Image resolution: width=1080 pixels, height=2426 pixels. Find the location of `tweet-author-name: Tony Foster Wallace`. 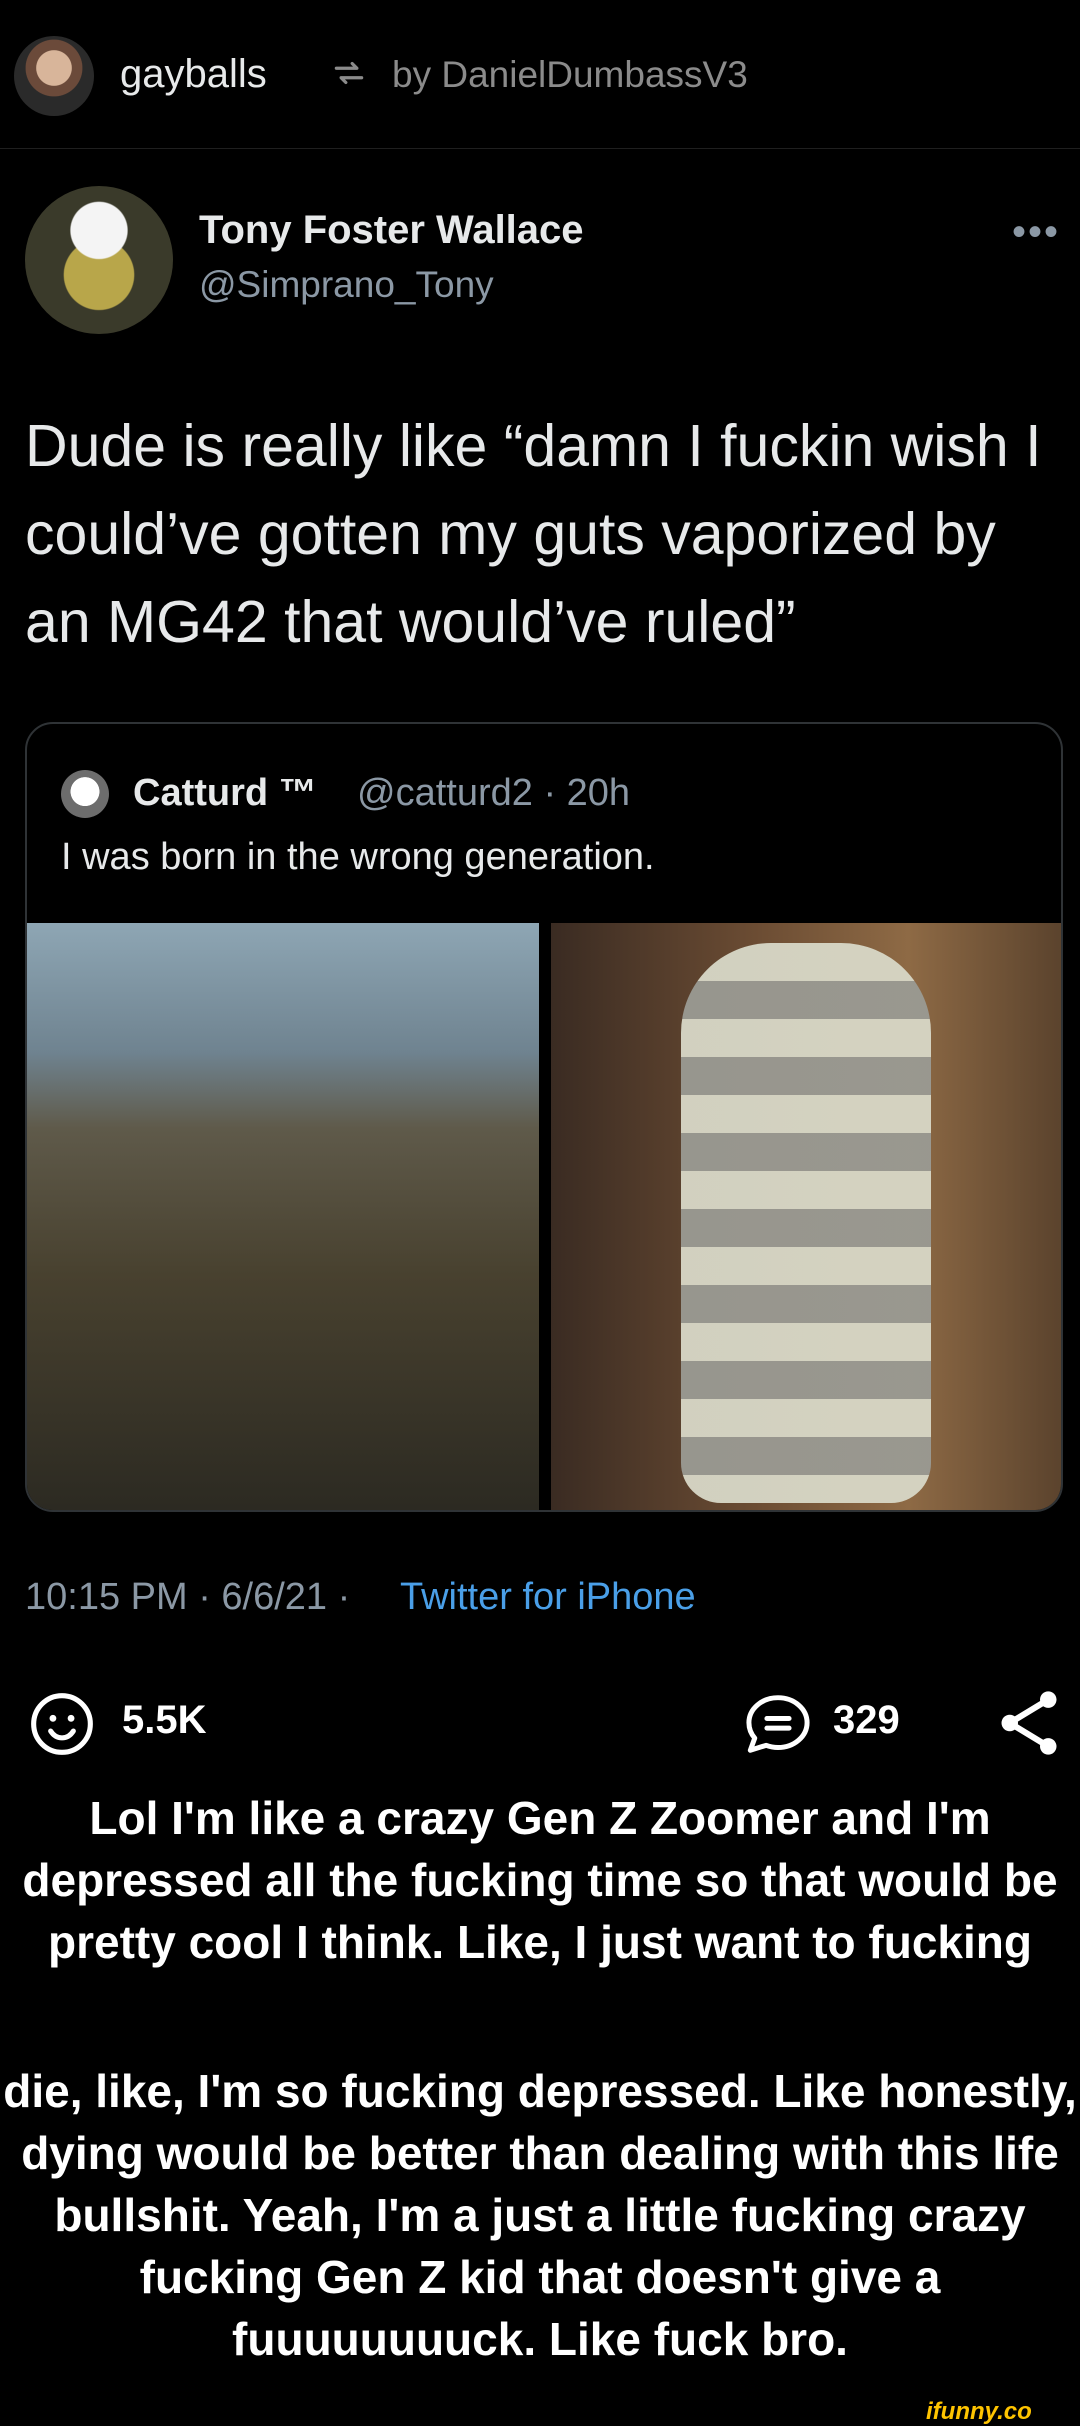

tweet-author-name: Tony Foster Wallace is located at coordinates (391, 230).